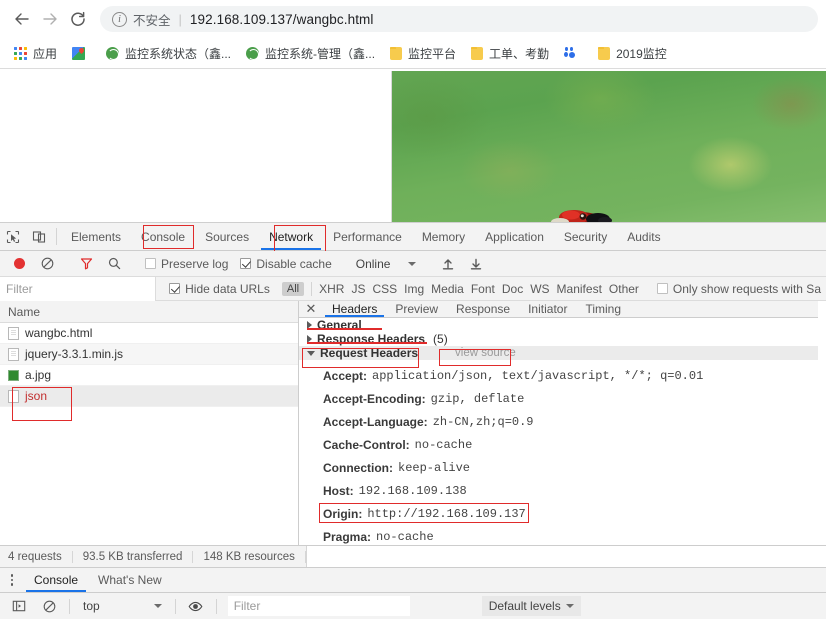 This screenshot has height=625, width=826. I want to click on tab-sources: Sources, so click(227, 236).